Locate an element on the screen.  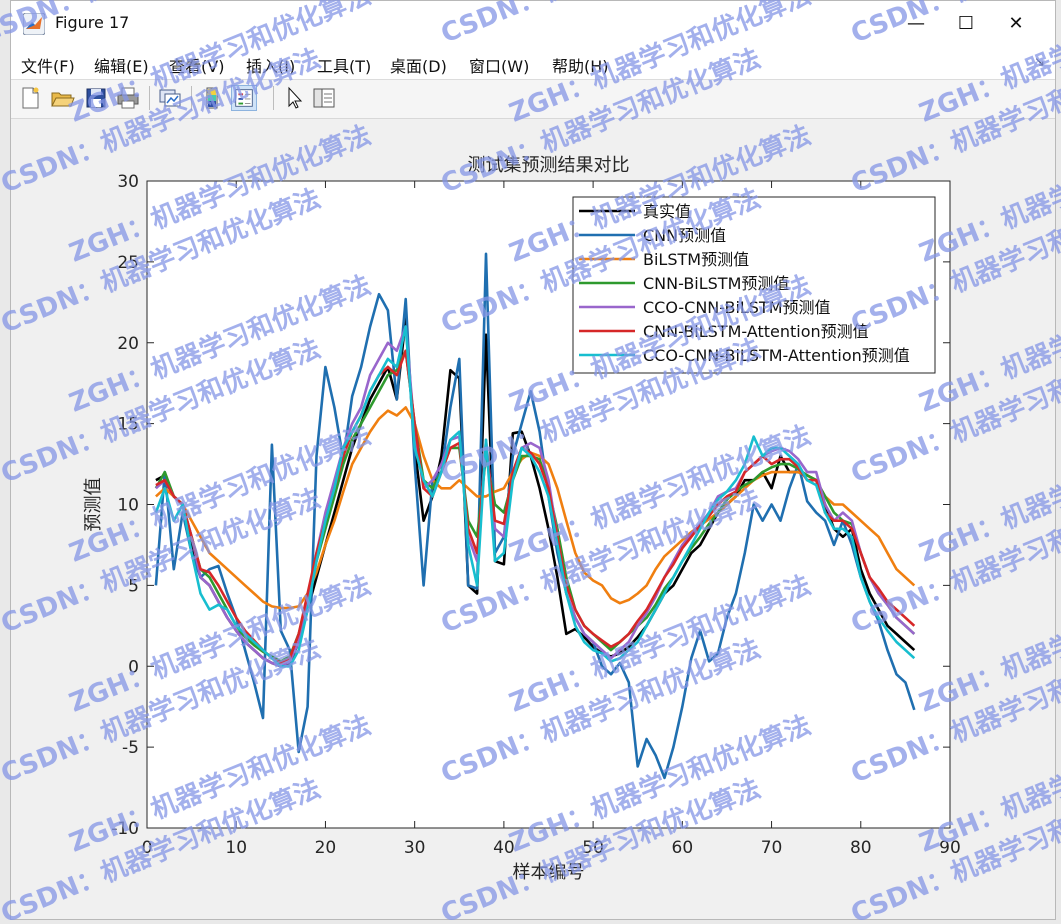
y-tick-label: 25 is located at coordinates (128, 263).